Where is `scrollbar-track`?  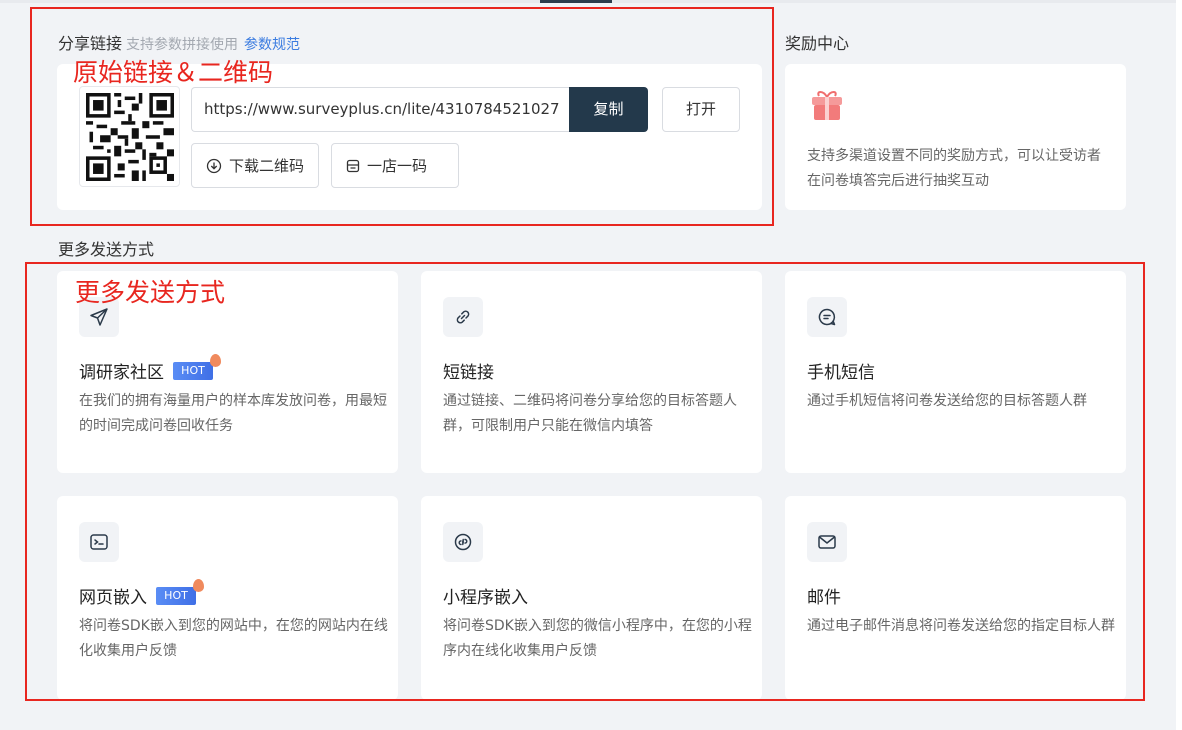
scrollbar-track is located at coordinates (1179, 365).